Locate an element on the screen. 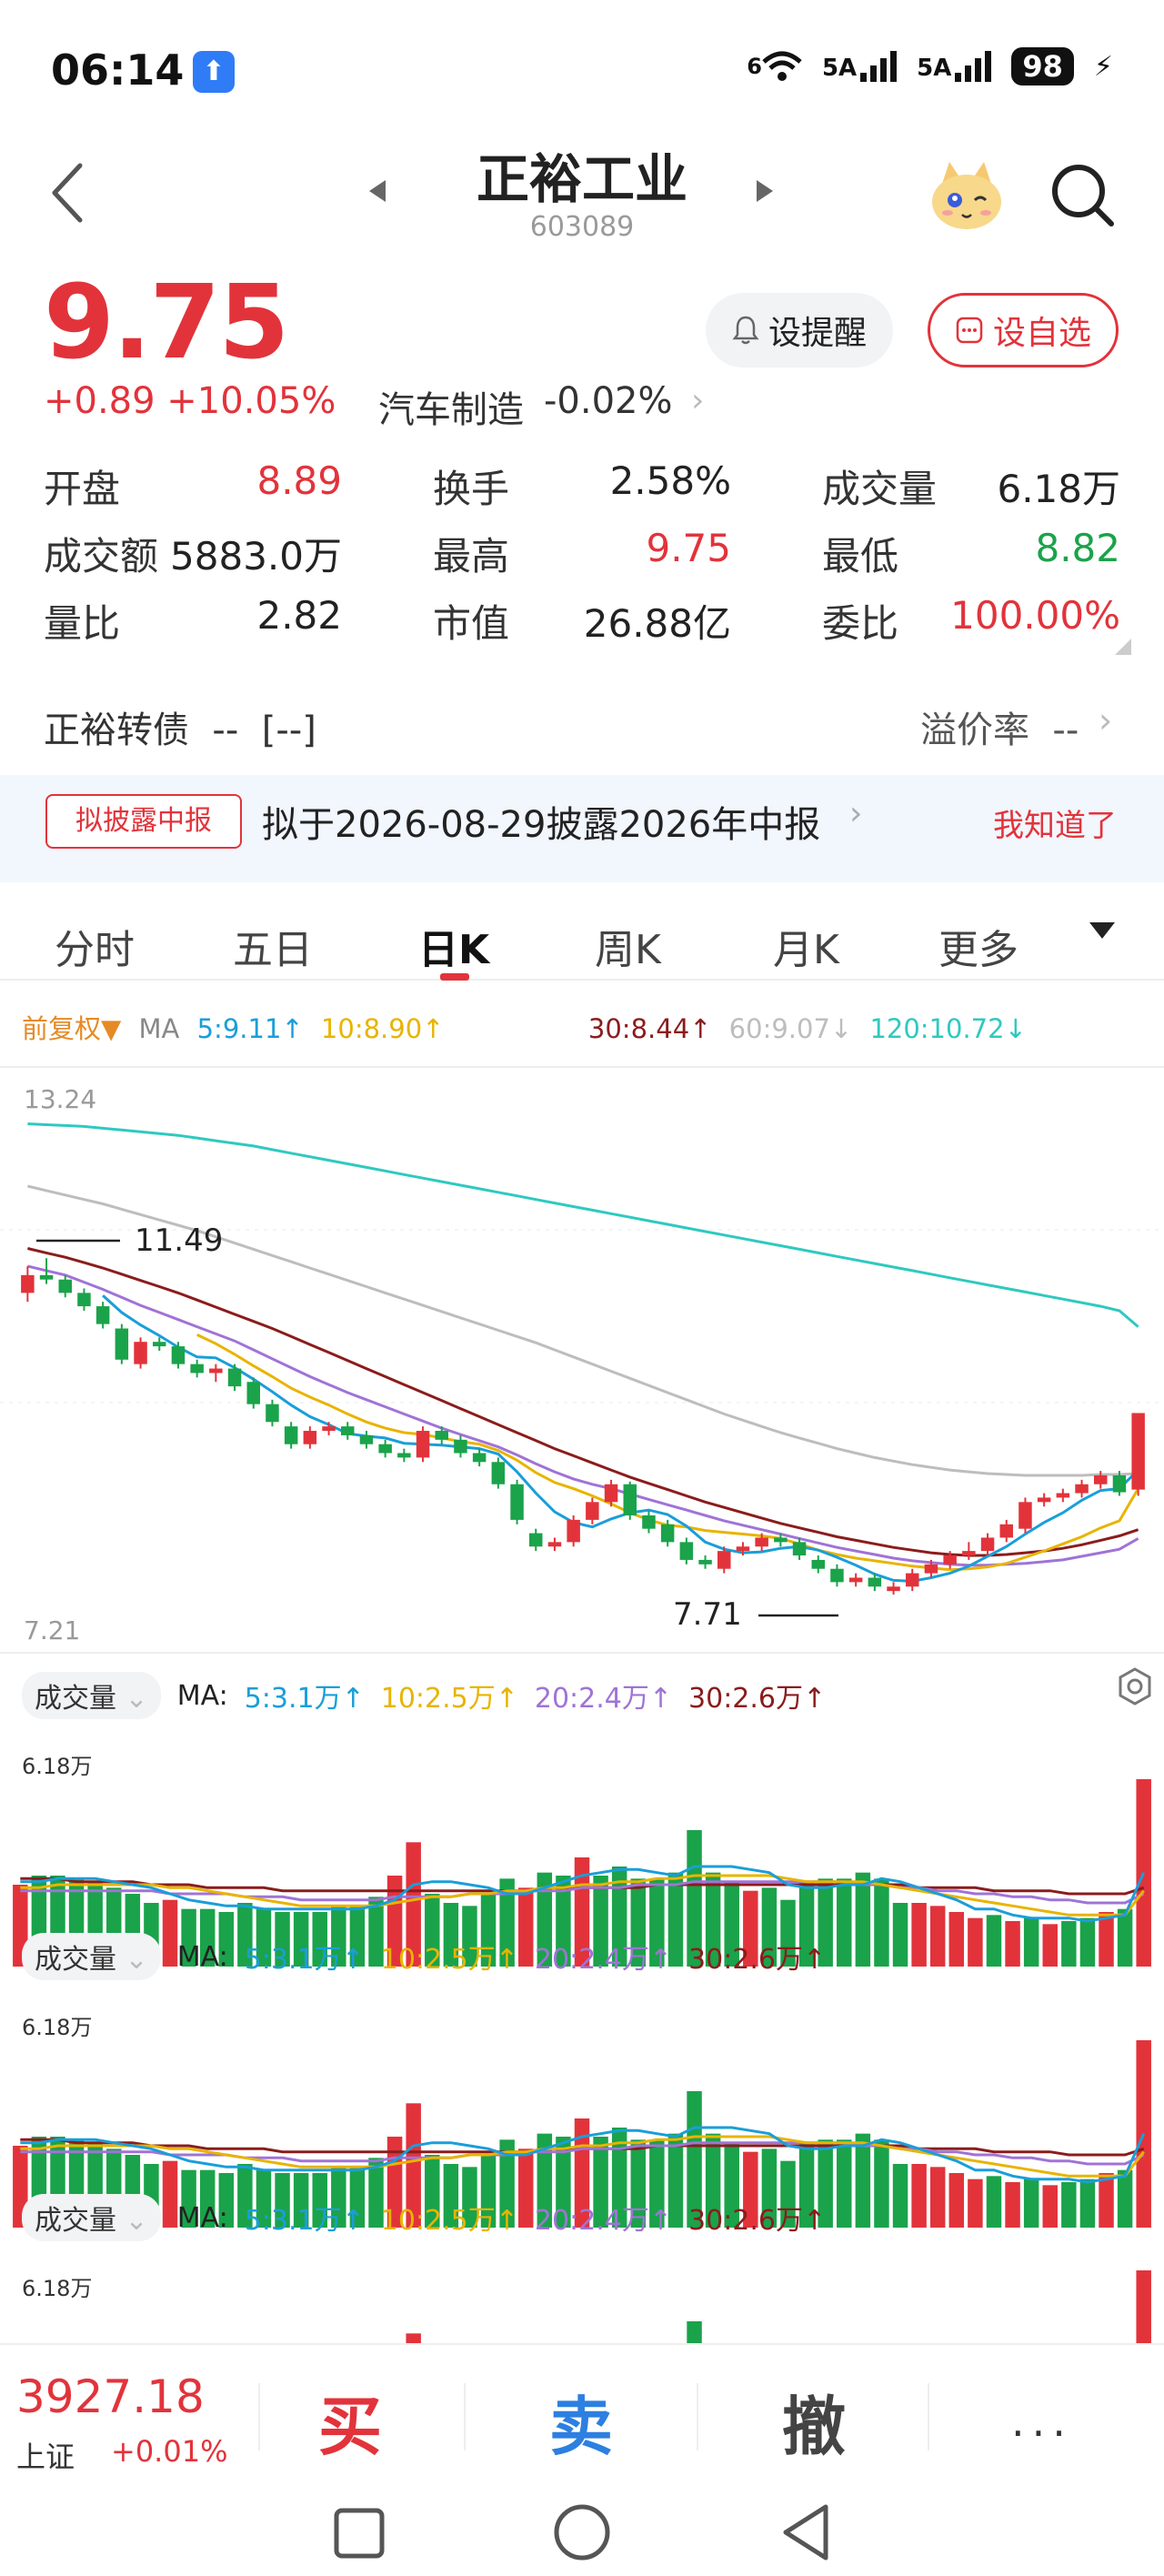  stat-label: 市值 is located at coordinates (472, 623).